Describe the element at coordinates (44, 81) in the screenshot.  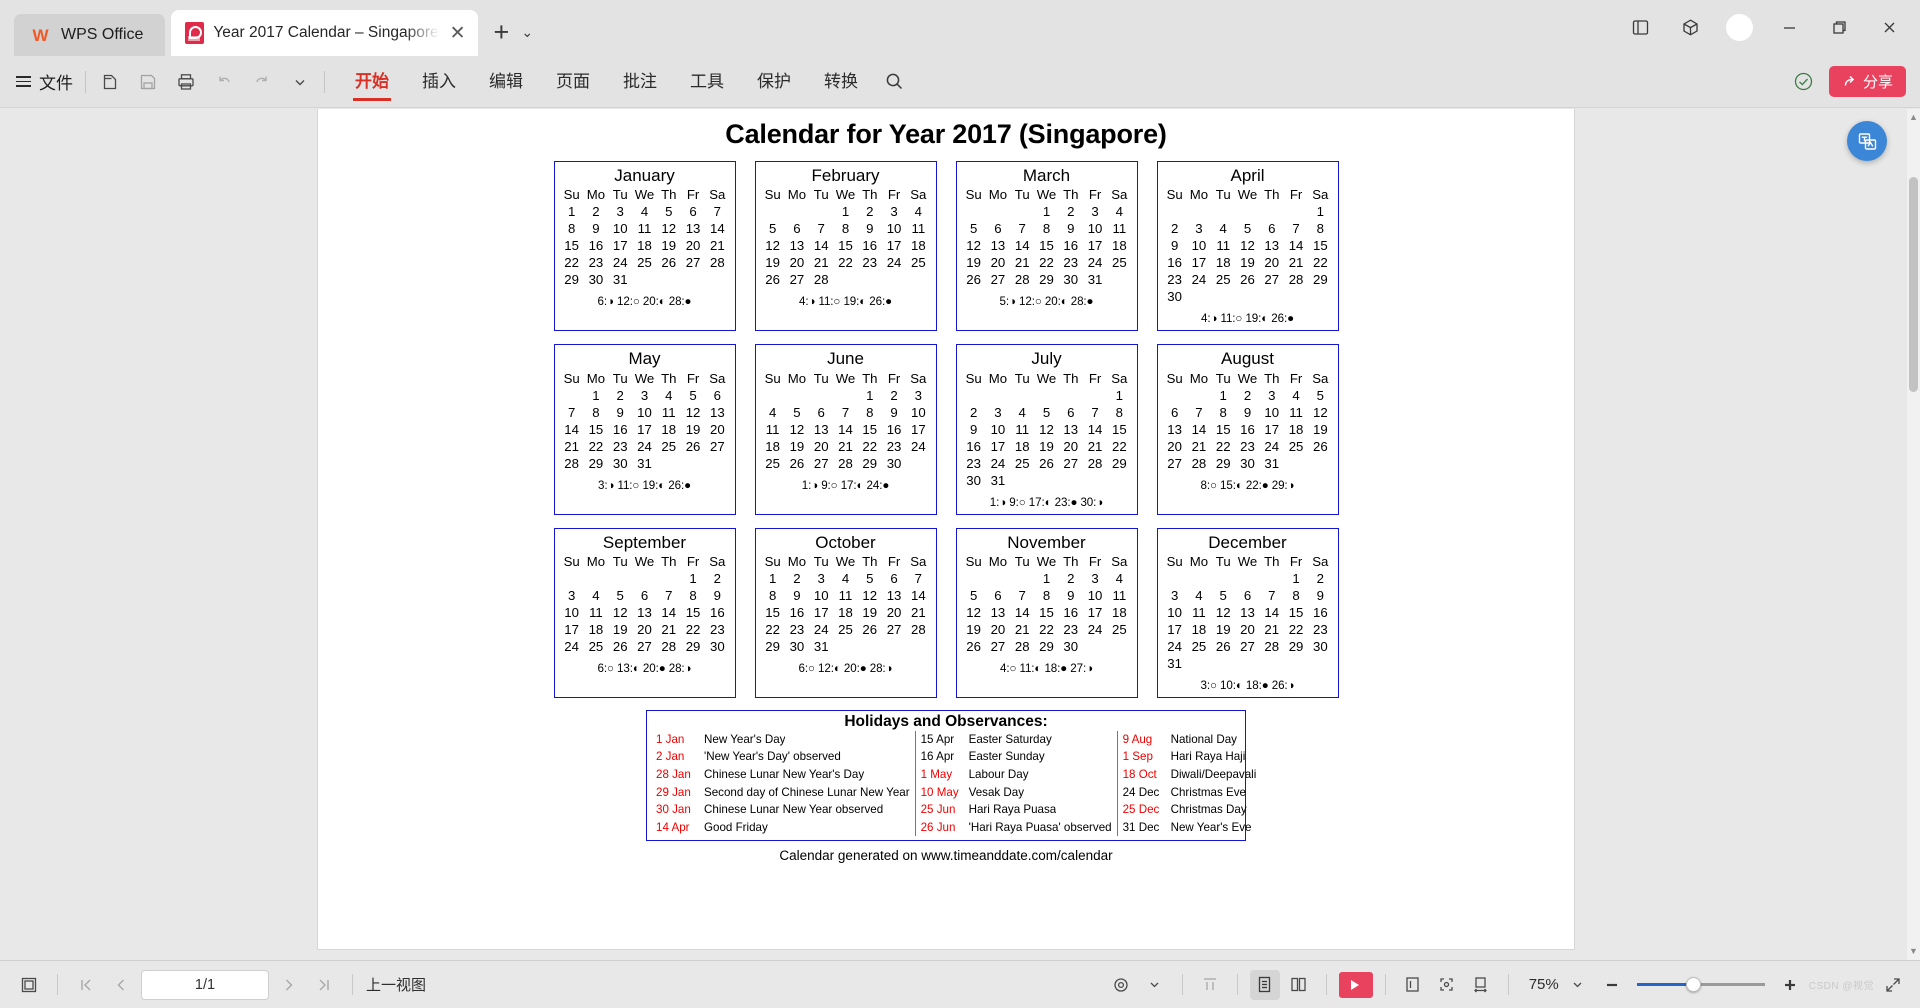
I see `file-menu-button: 文件` at that location.